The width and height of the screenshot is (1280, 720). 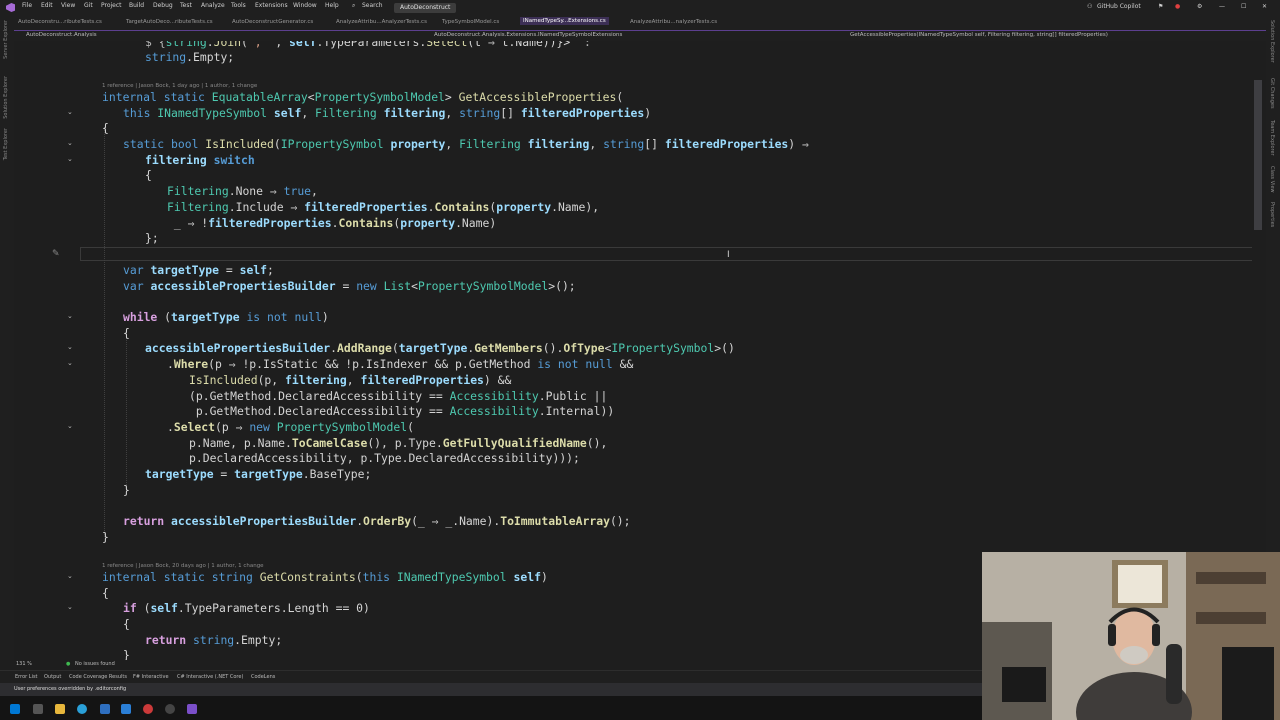 What do you see at coordinates (61, 35) in the screenshot?
I see `project-dropdown: AutoDeconstruct.Analysis` at bounding box center [61, 35].